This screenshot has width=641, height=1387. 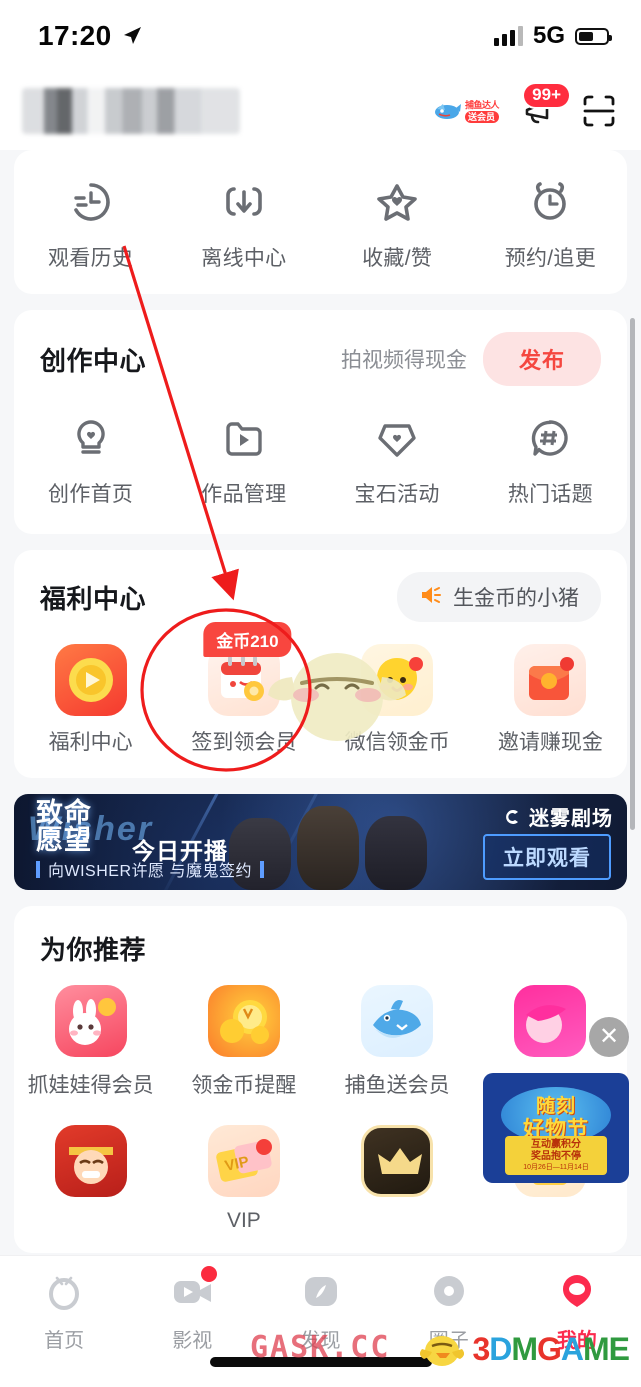 I want to click on history-clock-icon, so click(x=91, y=202).